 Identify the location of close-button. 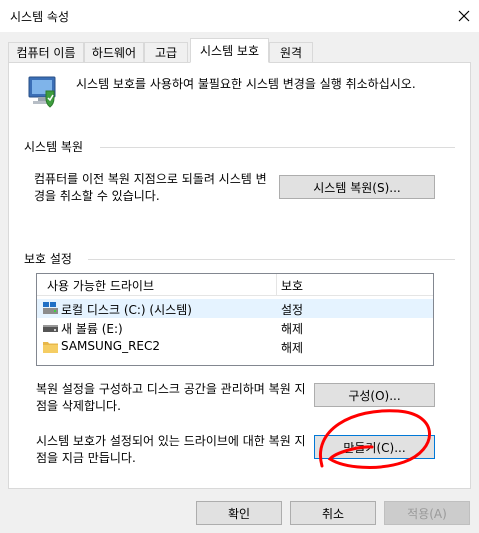
(463, 16).